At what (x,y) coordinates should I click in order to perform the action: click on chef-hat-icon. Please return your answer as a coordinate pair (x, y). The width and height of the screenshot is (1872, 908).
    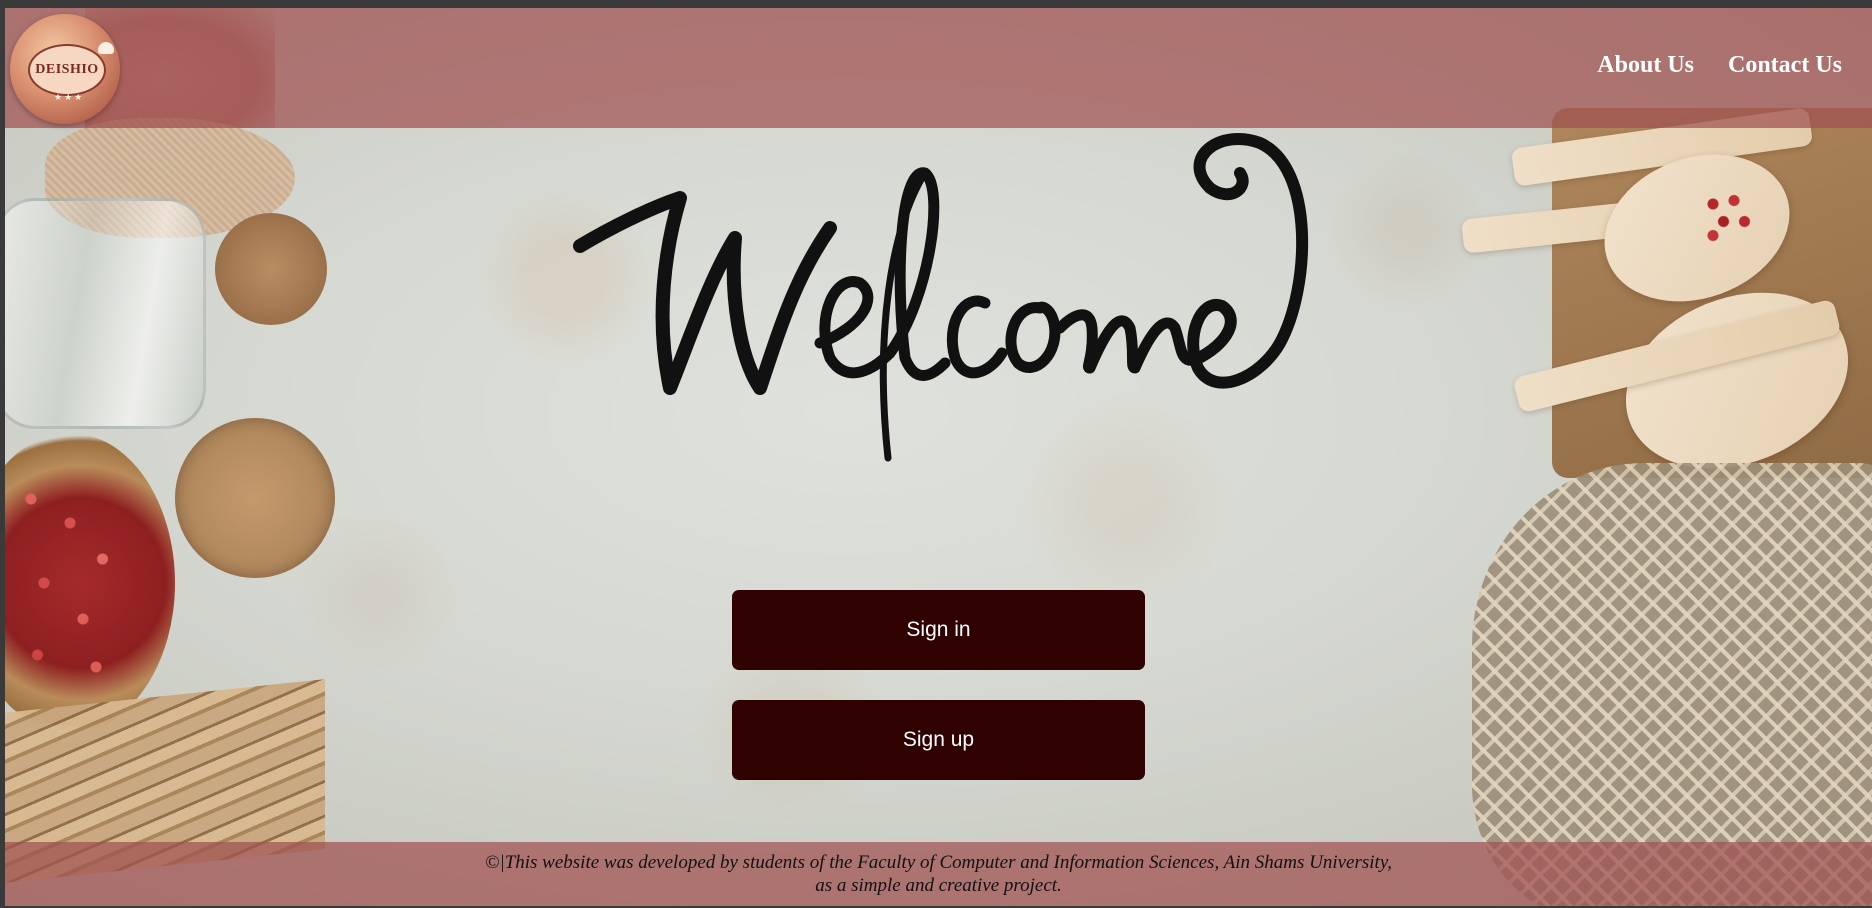
    Looking at the image, I should click on (106, 48).